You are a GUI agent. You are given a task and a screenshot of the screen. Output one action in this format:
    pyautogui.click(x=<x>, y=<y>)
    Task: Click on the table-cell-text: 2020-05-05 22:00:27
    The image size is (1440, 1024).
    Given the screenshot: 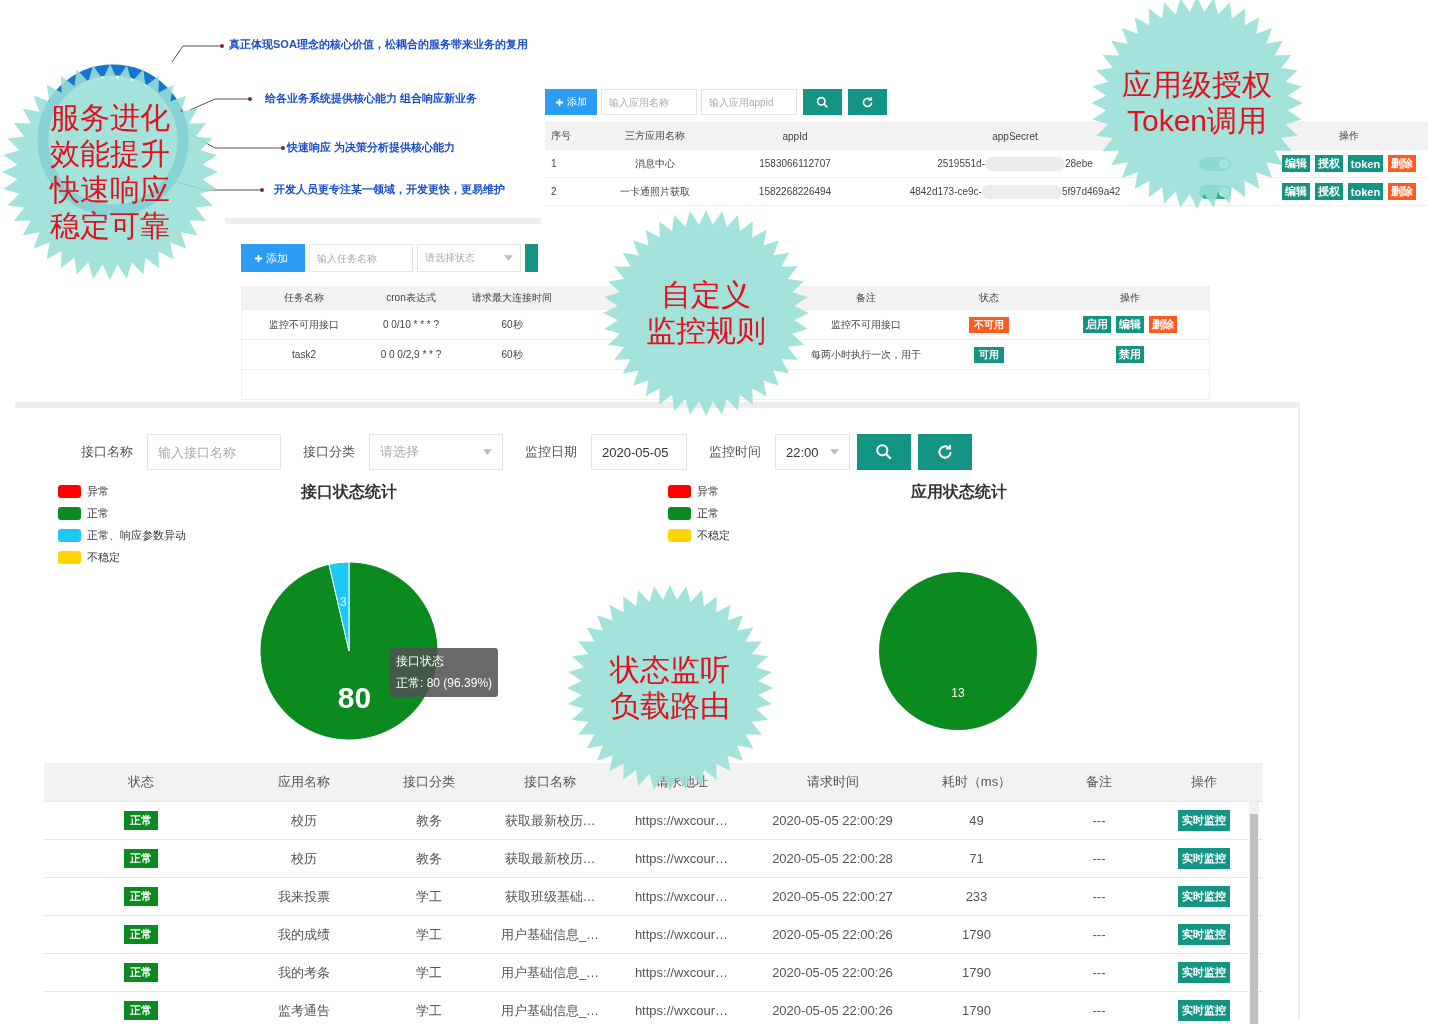 What is the action you would take?
    pyautogui.click(x=832, y=896)
    